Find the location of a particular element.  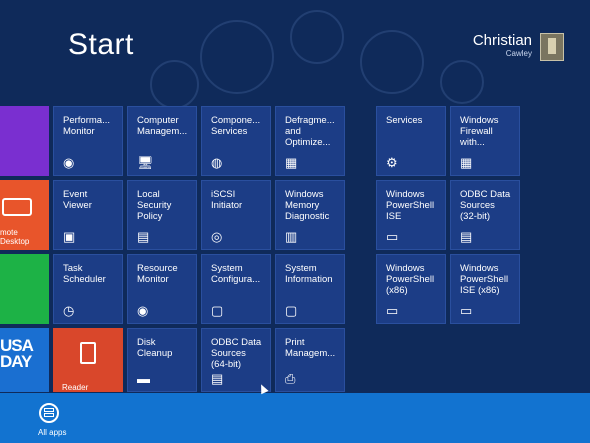

tile-odbc-32: ODBC Data Sources (32-bit) ▤ is located at coordinates (485, 215).